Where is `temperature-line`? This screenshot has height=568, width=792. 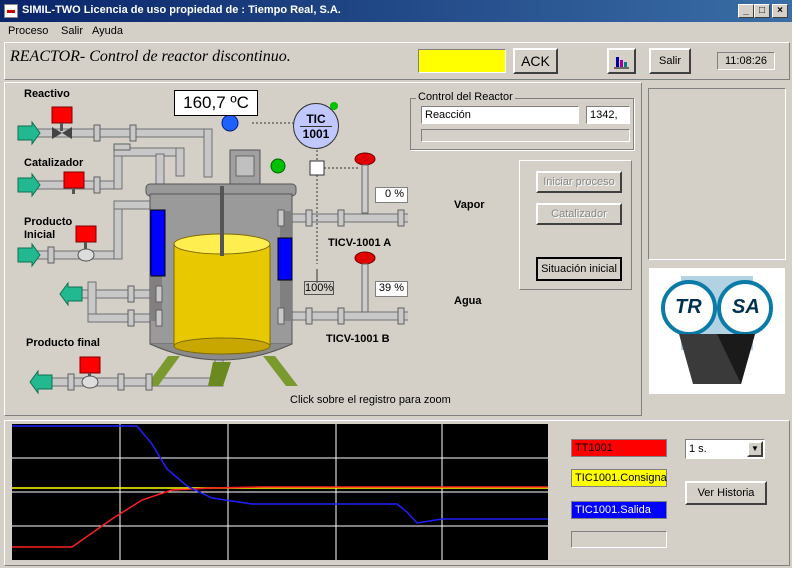
temperature-line is located at coordinates (280, 517).